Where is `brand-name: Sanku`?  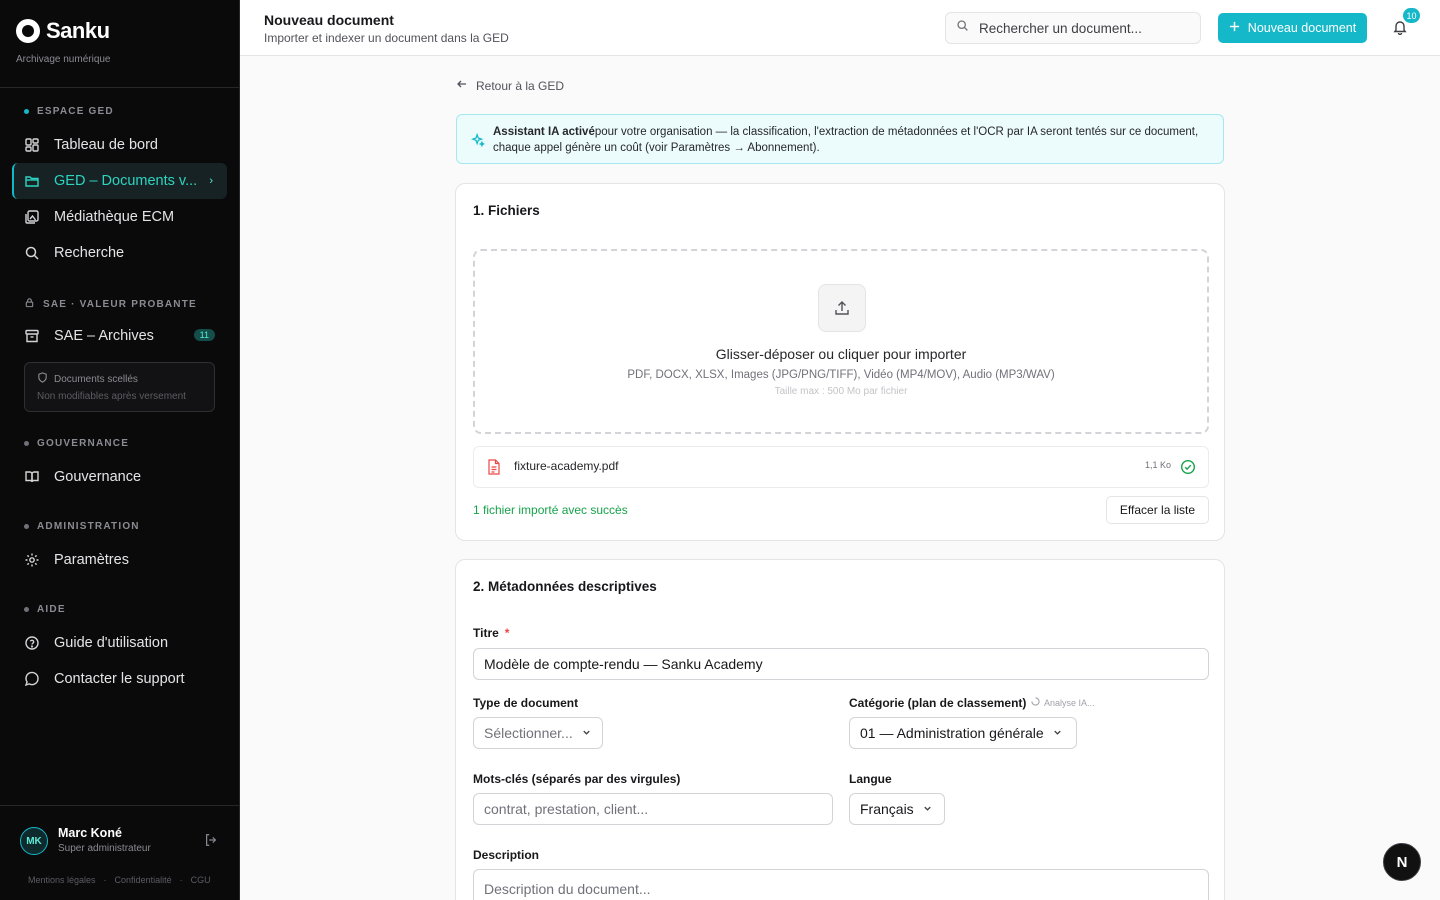
brand-name: Sanku is located at coordinates (78, 30).